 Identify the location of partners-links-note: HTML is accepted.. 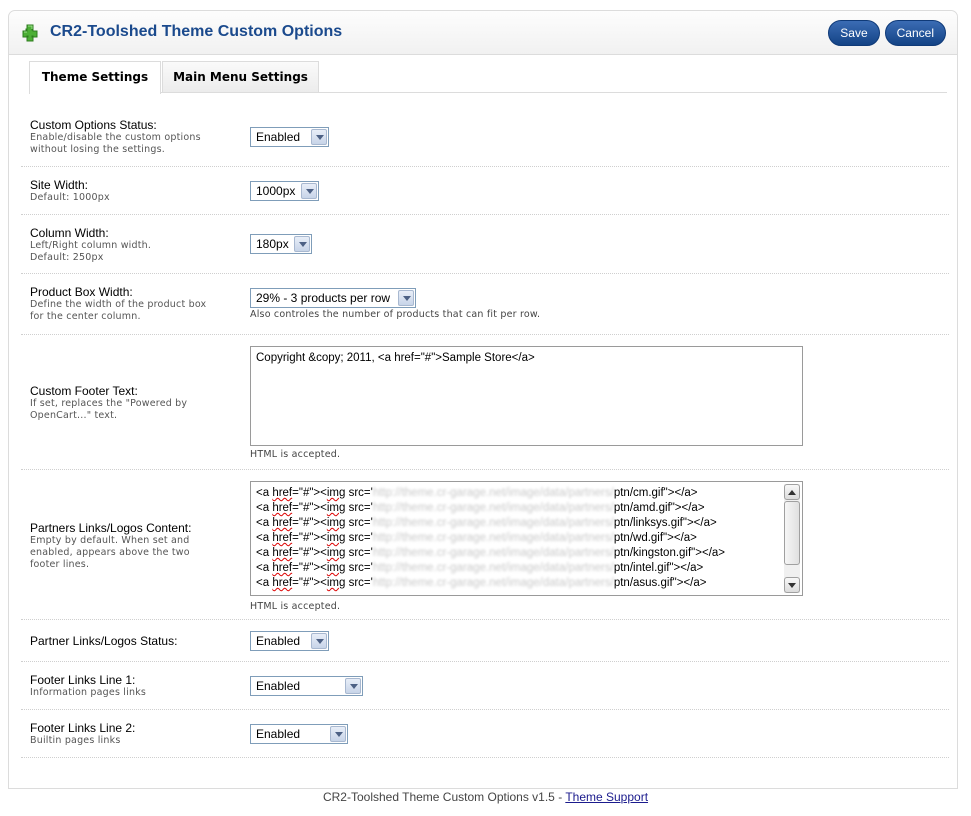
(295, 606).